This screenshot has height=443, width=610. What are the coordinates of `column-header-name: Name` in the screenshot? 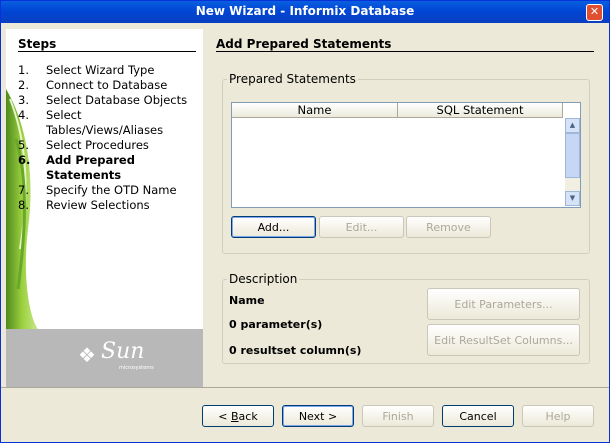 It's located at (315, 110).